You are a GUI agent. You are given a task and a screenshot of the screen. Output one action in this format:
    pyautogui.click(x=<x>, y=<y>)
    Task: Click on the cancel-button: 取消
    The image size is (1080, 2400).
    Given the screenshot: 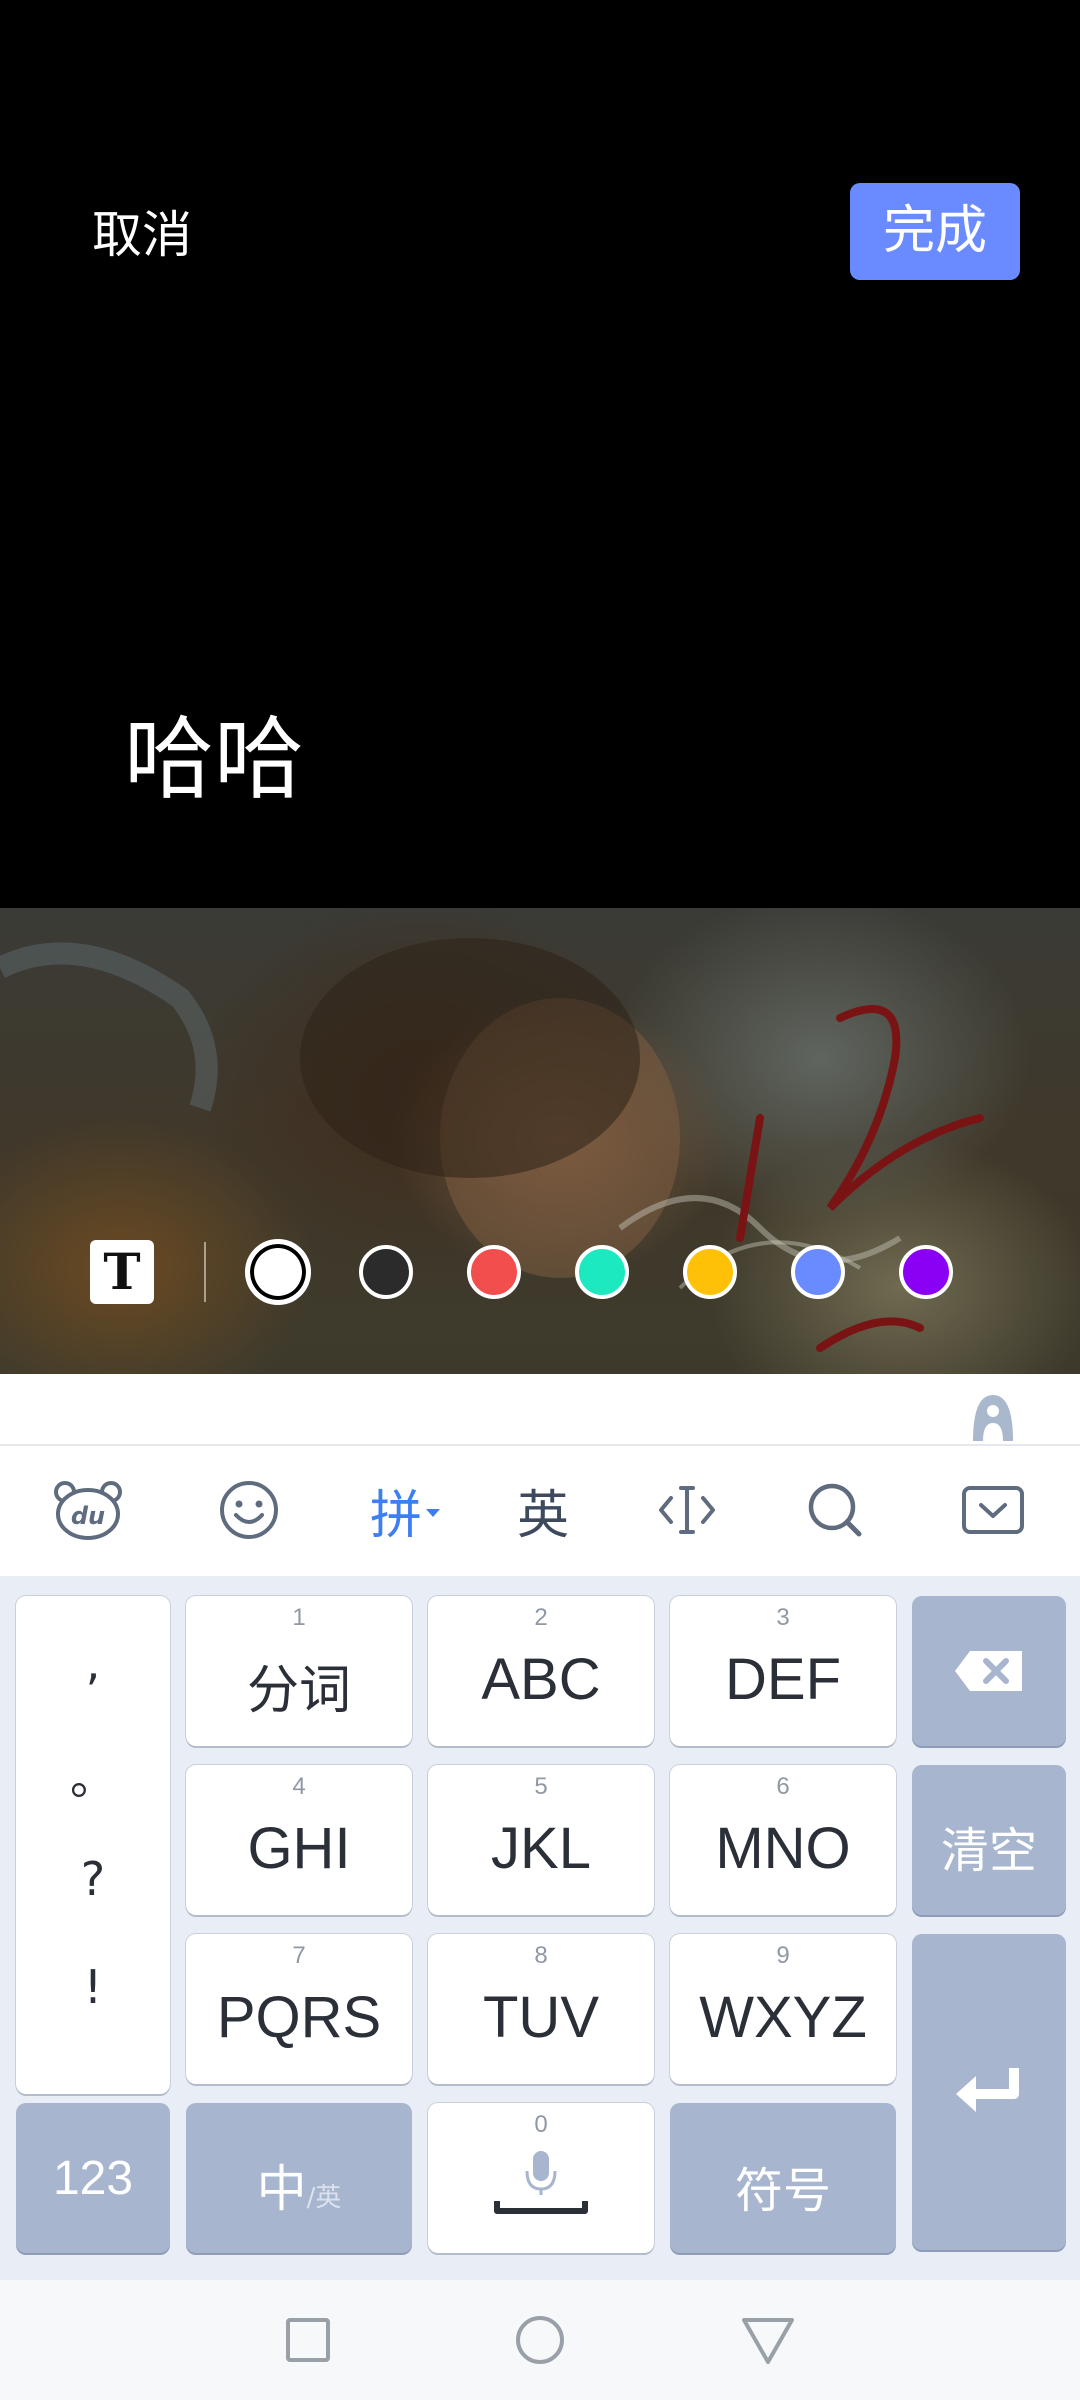 What is the action you would take?
    pyautogui.click(x=142, y=235)
    